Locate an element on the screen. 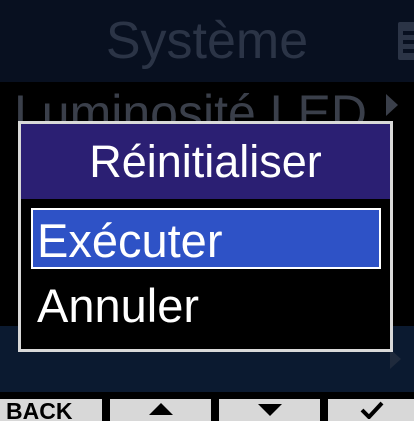 This screenshot has width=414, height=421. up-button is located at coordinates (160, 410).